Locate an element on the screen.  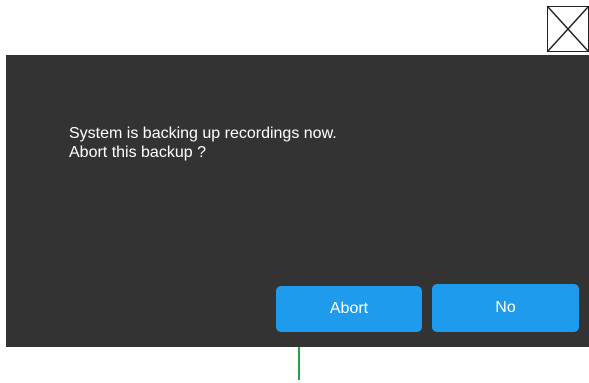
message-line-2: Abort this backup ? is located at coordinates (137, 152).